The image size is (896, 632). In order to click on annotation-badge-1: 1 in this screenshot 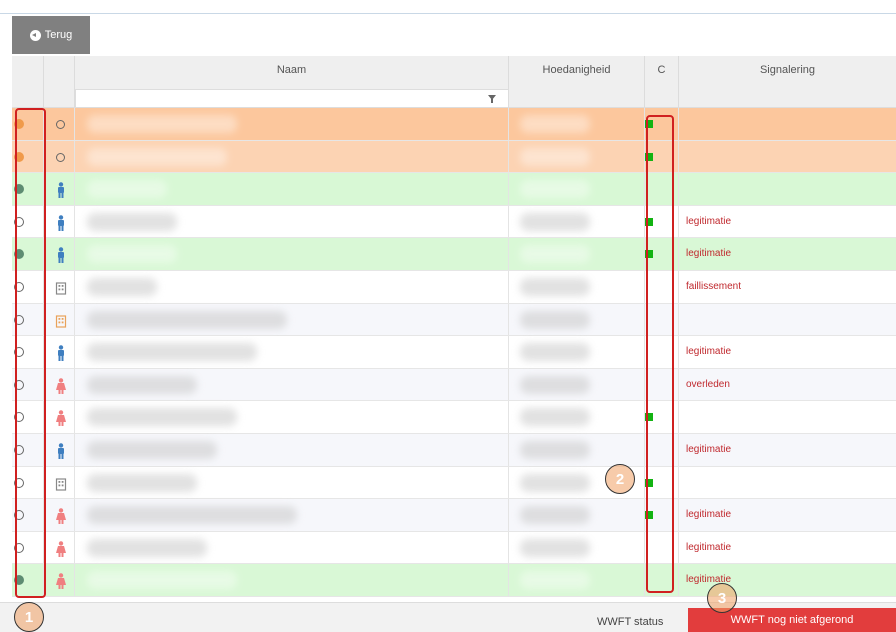, I will do `click(29, 617)`.